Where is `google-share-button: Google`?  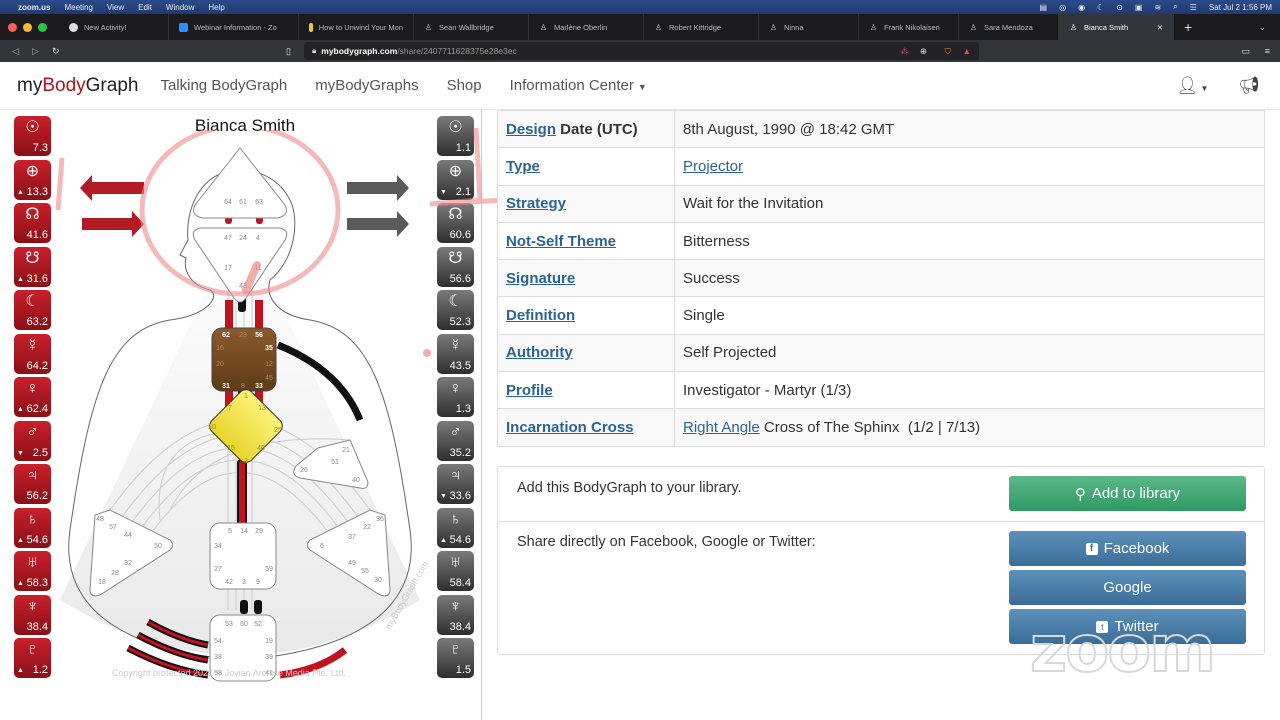
google-share-button: Google is located at coordinates (1127, 587).